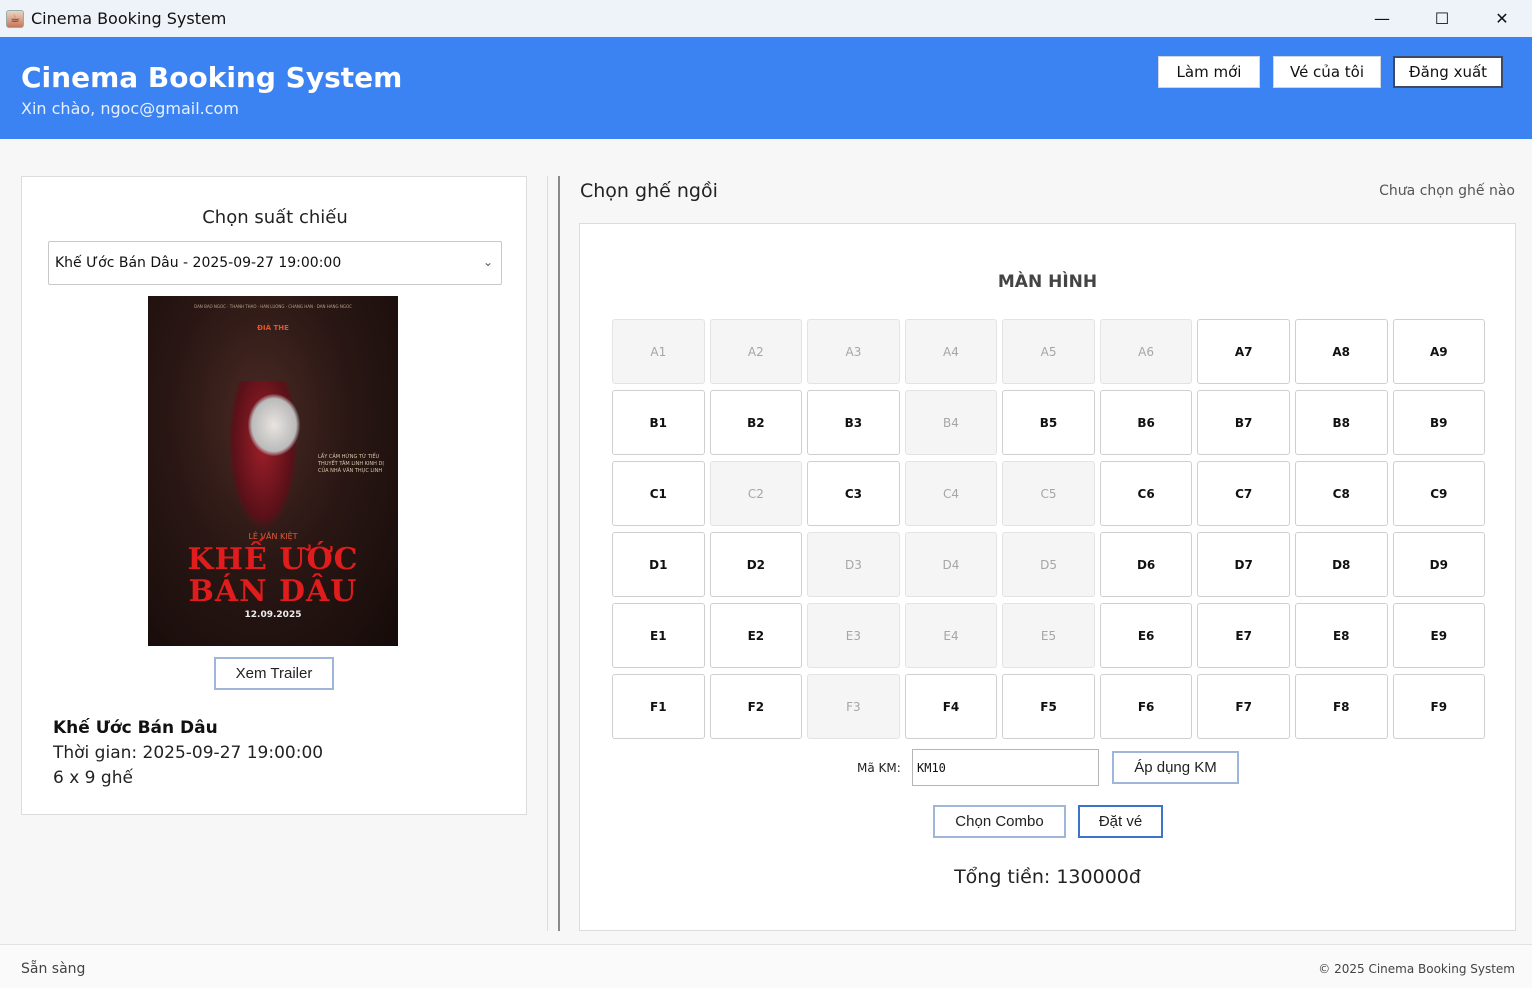 The width and height of the screenshot is (1532, 988). Describe the element at coordinates (1047, 877) in the screenshot. I see `total-price: Tổng tiền: 130000đ` at that location.